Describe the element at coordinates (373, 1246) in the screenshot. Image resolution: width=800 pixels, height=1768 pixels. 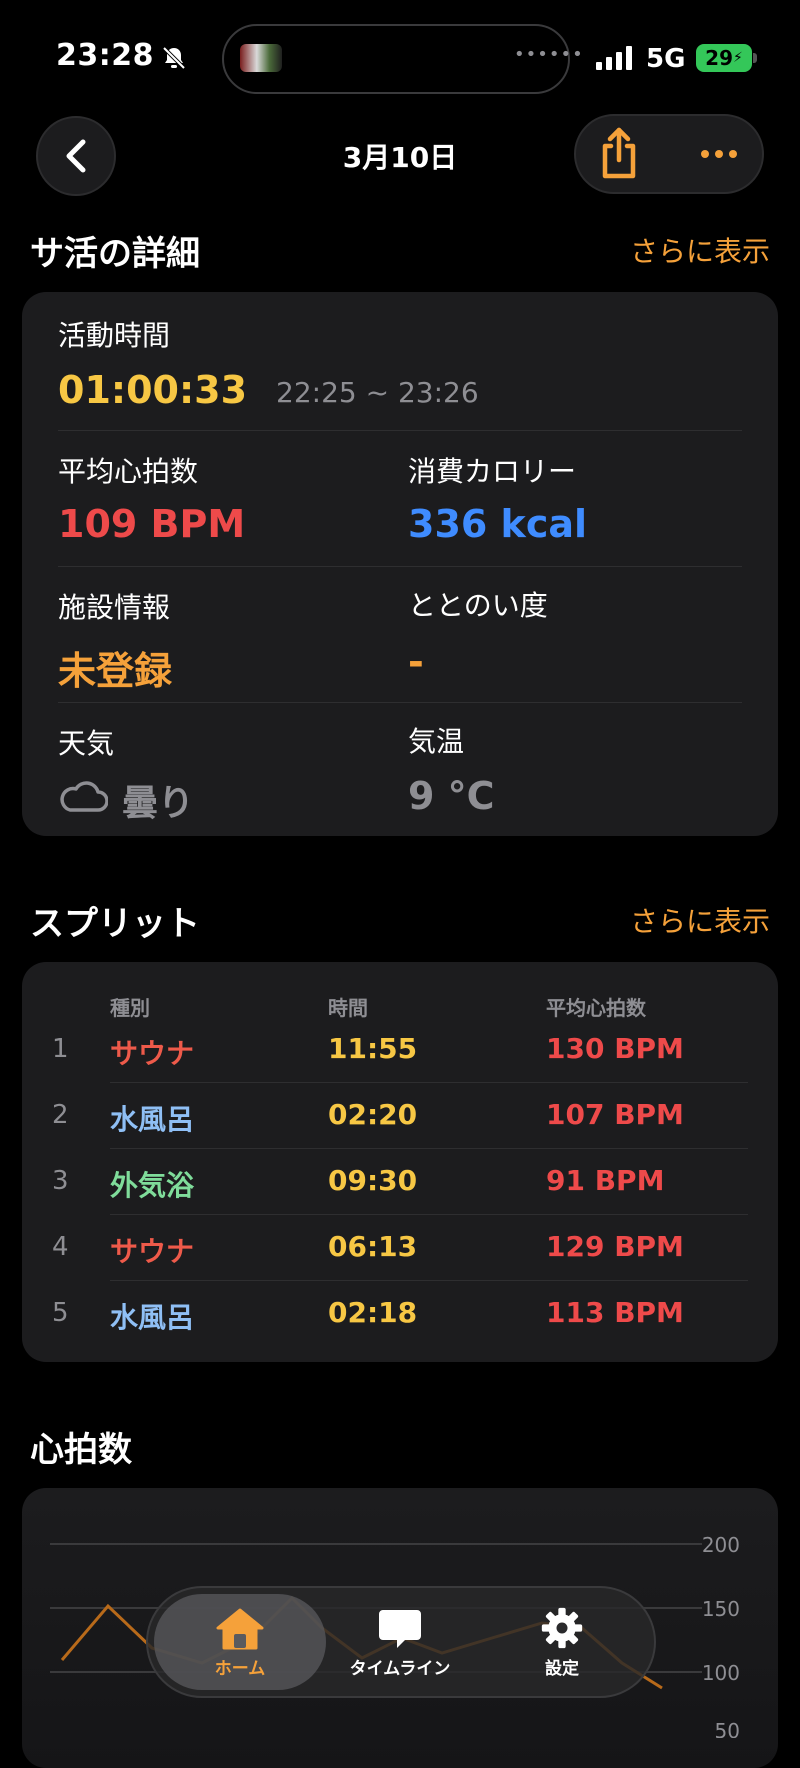
I see `split-row-time: 06:13` at that location.